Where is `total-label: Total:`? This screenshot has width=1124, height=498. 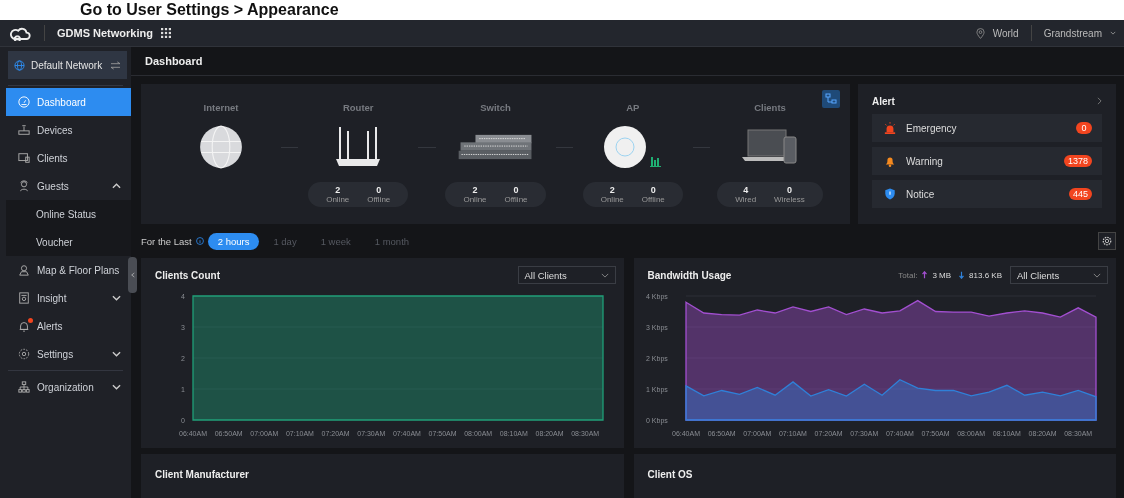 total-label: Total: is located at coordinates (908, 275).